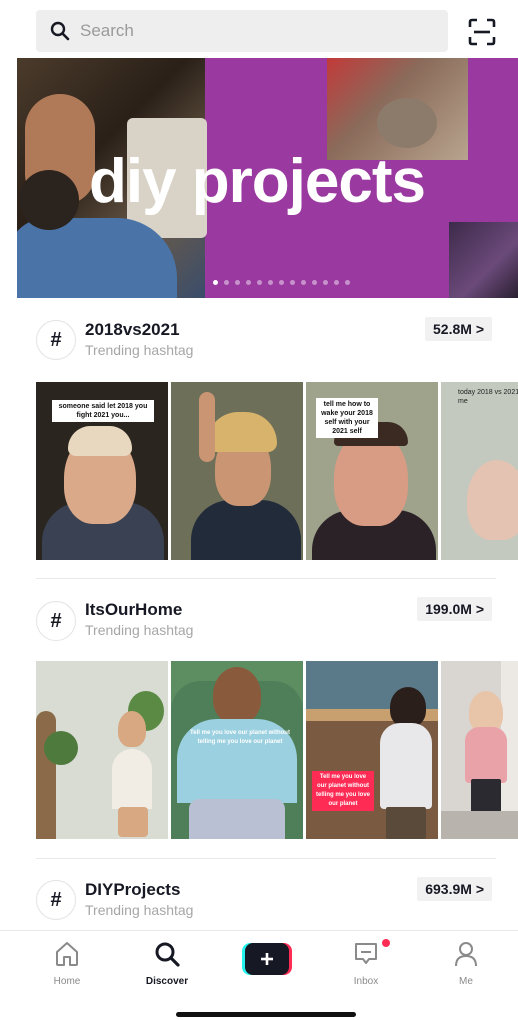 The height and width of the screenshot is (1020, 518). What do you see at coordinates (167, 981) in the screenshot?
I see `tab-label: Discover` at bounding box center [167, 981].